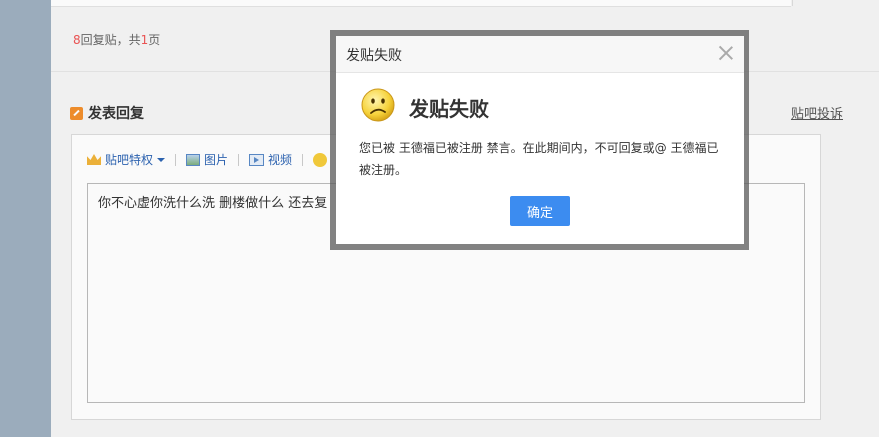  Describe the element at coordinates (540, 54) in the screenshot. I see `dialog-header: 发贴失败` at that location.